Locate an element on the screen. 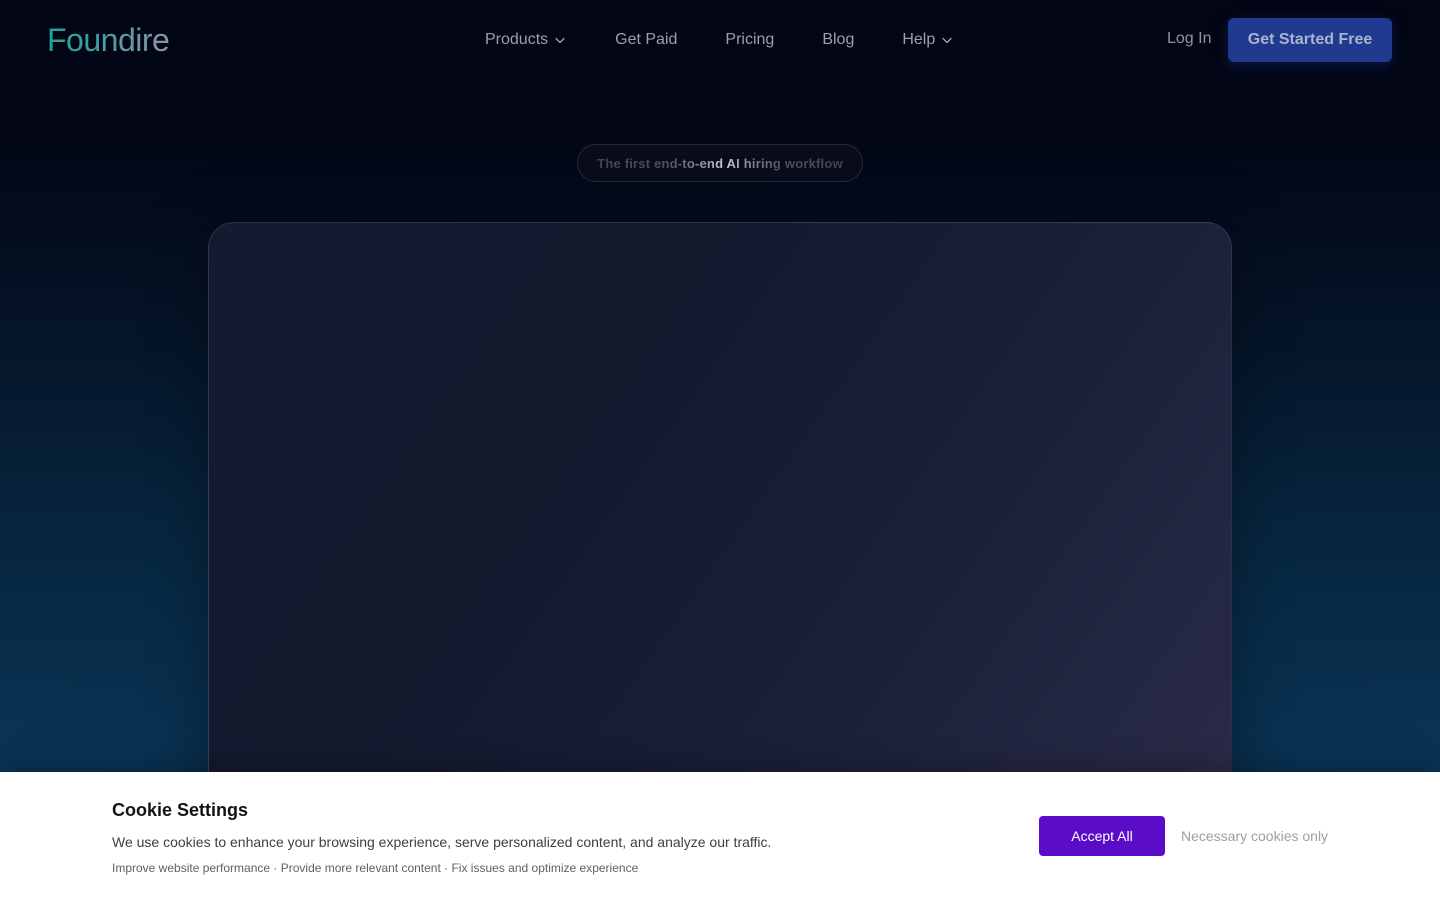 Image resolution: width=1440 pixels, height=900 pixels. nav-item-products: Products is located at coordinates (526, 40).